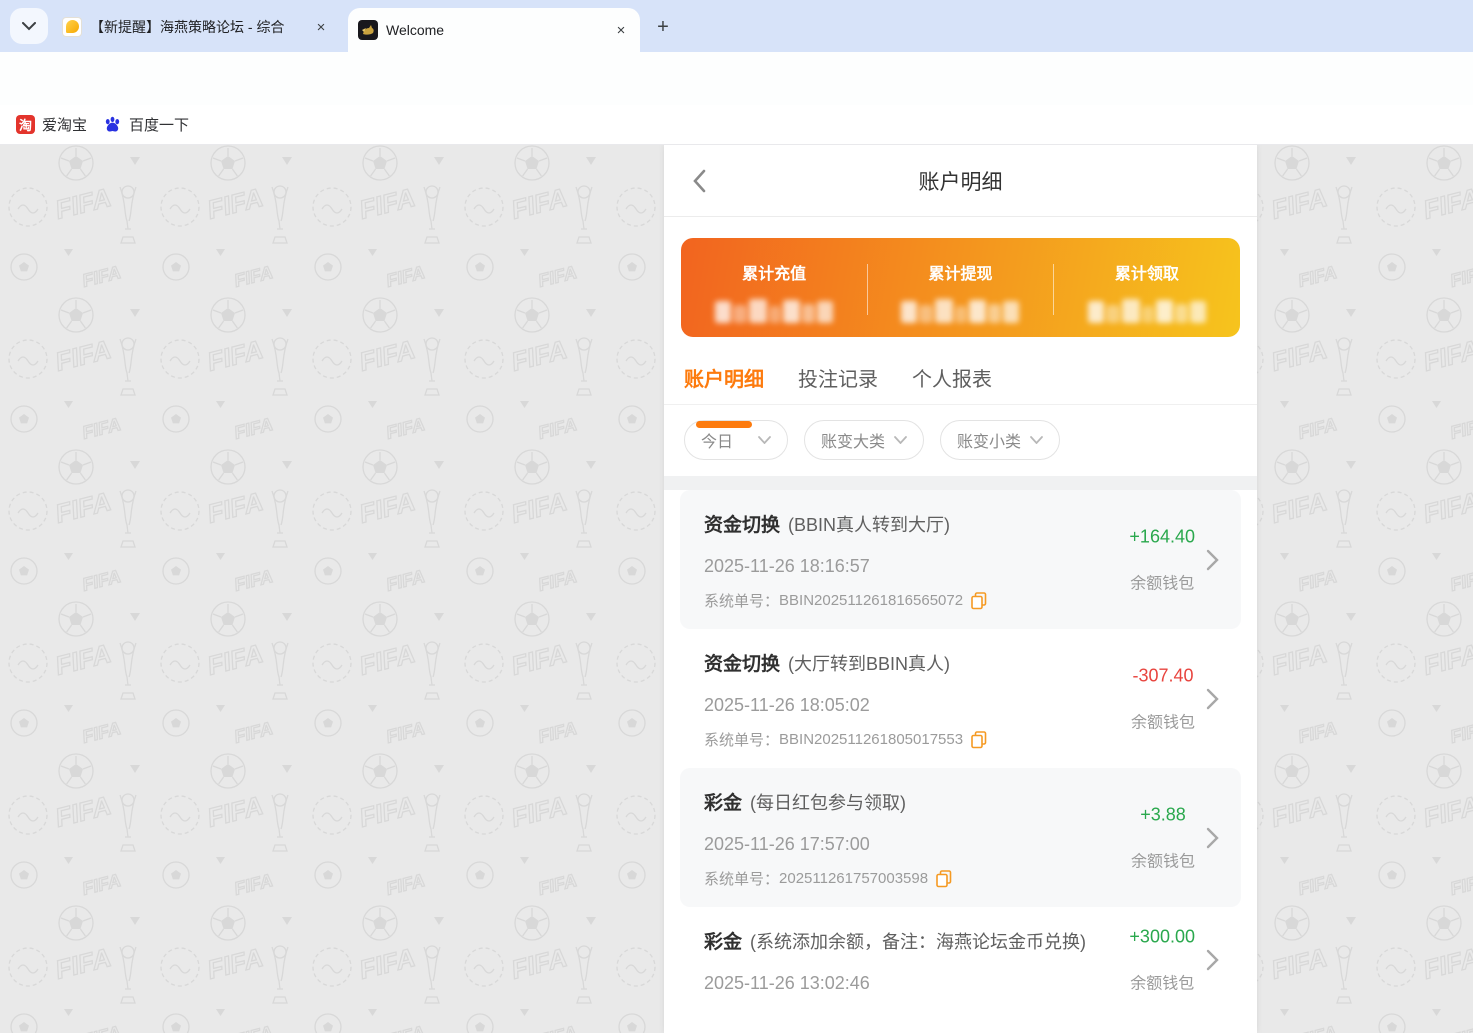 This screenshot has width=1473, height=1033. I want to click on bookmark-baidu: 百度一下, so click(146, 124).